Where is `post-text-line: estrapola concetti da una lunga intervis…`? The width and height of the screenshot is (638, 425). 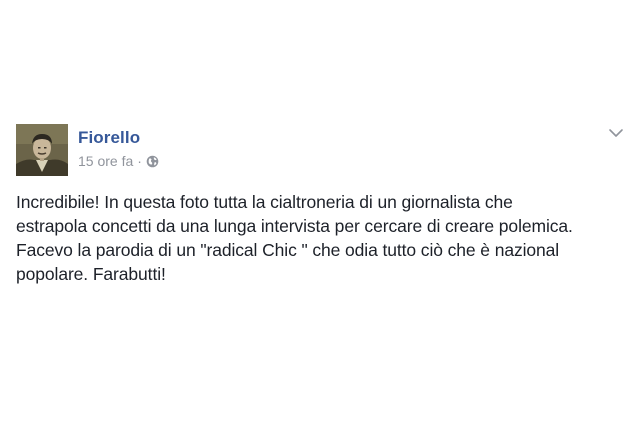
post-text-line: estrapola concetti da una lunga intervis… is located at coordinates (294, 226).